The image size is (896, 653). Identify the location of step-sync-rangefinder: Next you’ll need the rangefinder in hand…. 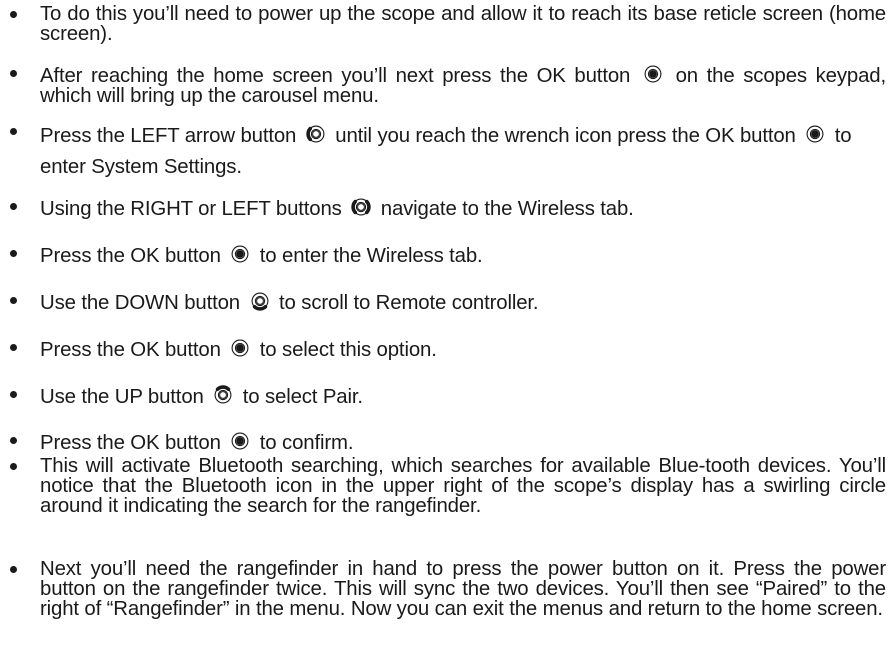
(448, 589).